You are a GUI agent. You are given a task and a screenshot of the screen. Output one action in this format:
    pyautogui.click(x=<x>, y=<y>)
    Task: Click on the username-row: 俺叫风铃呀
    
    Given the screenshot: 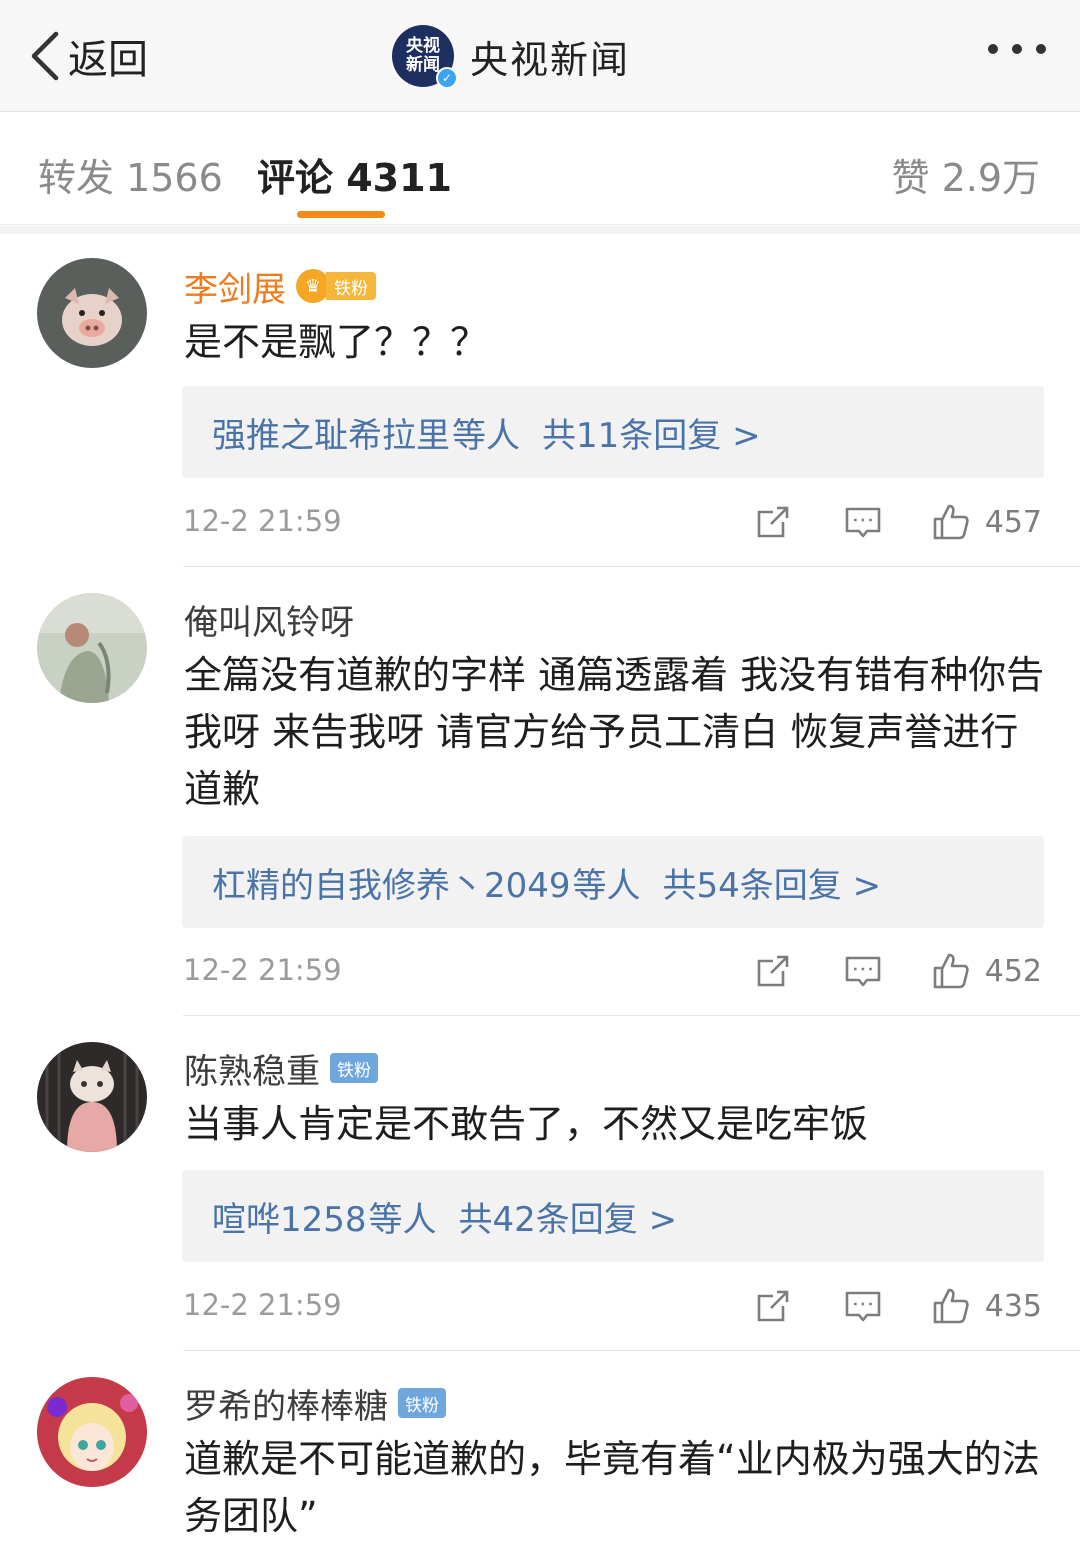 What is the action you would take?
    pyautogui.click(x=269, y=619)
    